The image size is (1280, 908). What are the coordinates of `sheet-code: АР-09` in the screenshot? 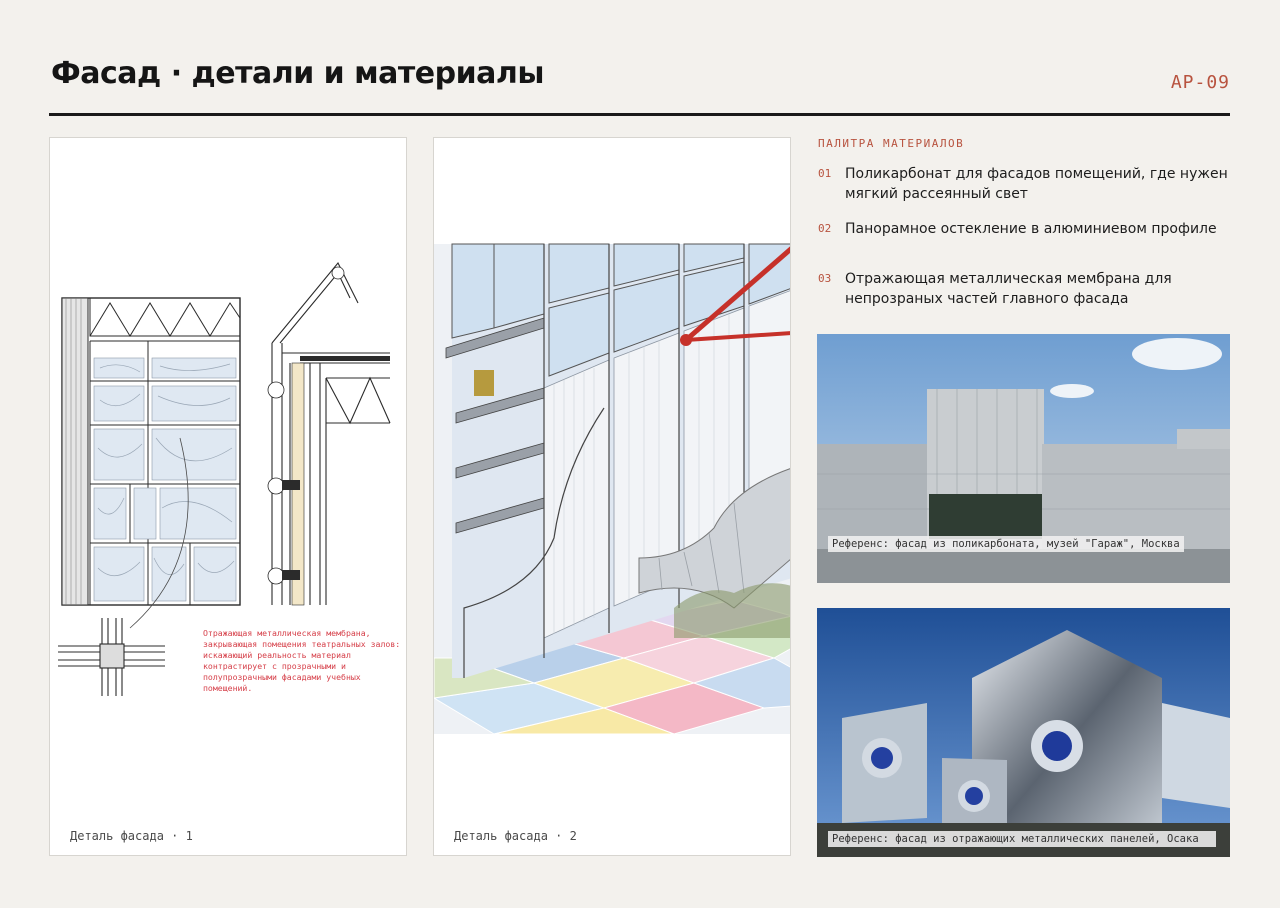 It's located at (1200, 82).